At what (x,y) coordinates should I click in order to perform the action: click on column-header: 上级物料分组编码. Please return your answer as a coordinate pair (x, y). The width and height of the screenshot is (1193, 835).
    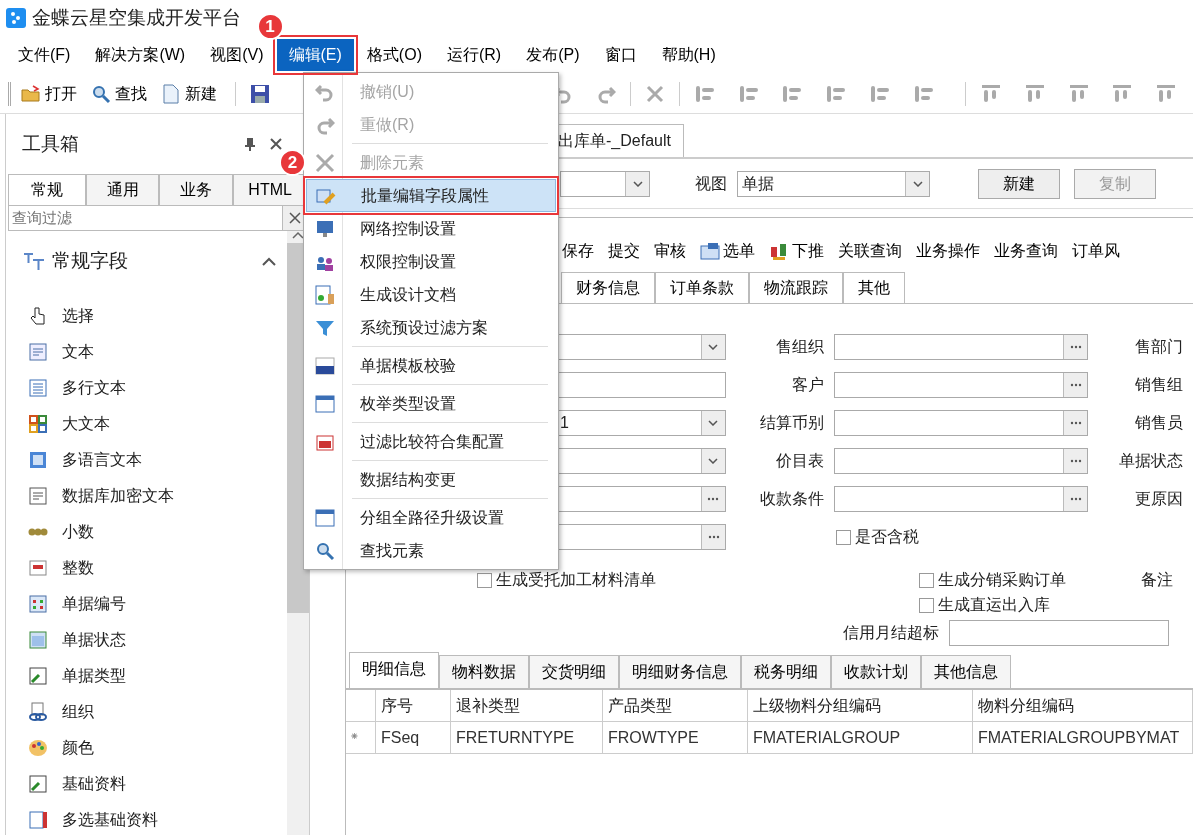
    Looking at the image, I should click on (860, 706).